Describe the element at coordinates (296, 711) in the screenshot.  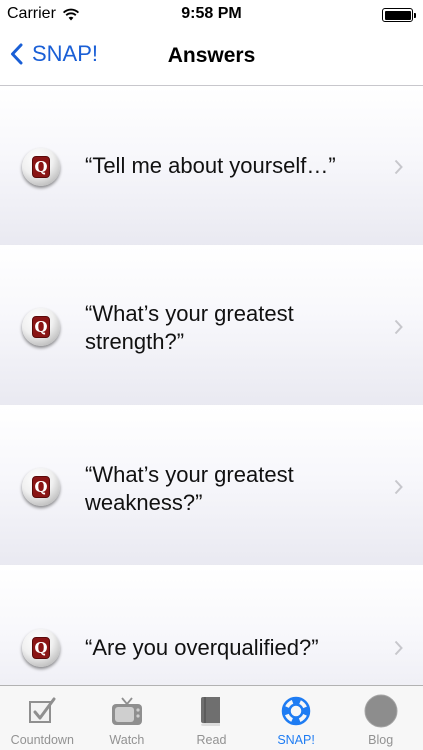
I see `lifebuoy-icon` at that location.